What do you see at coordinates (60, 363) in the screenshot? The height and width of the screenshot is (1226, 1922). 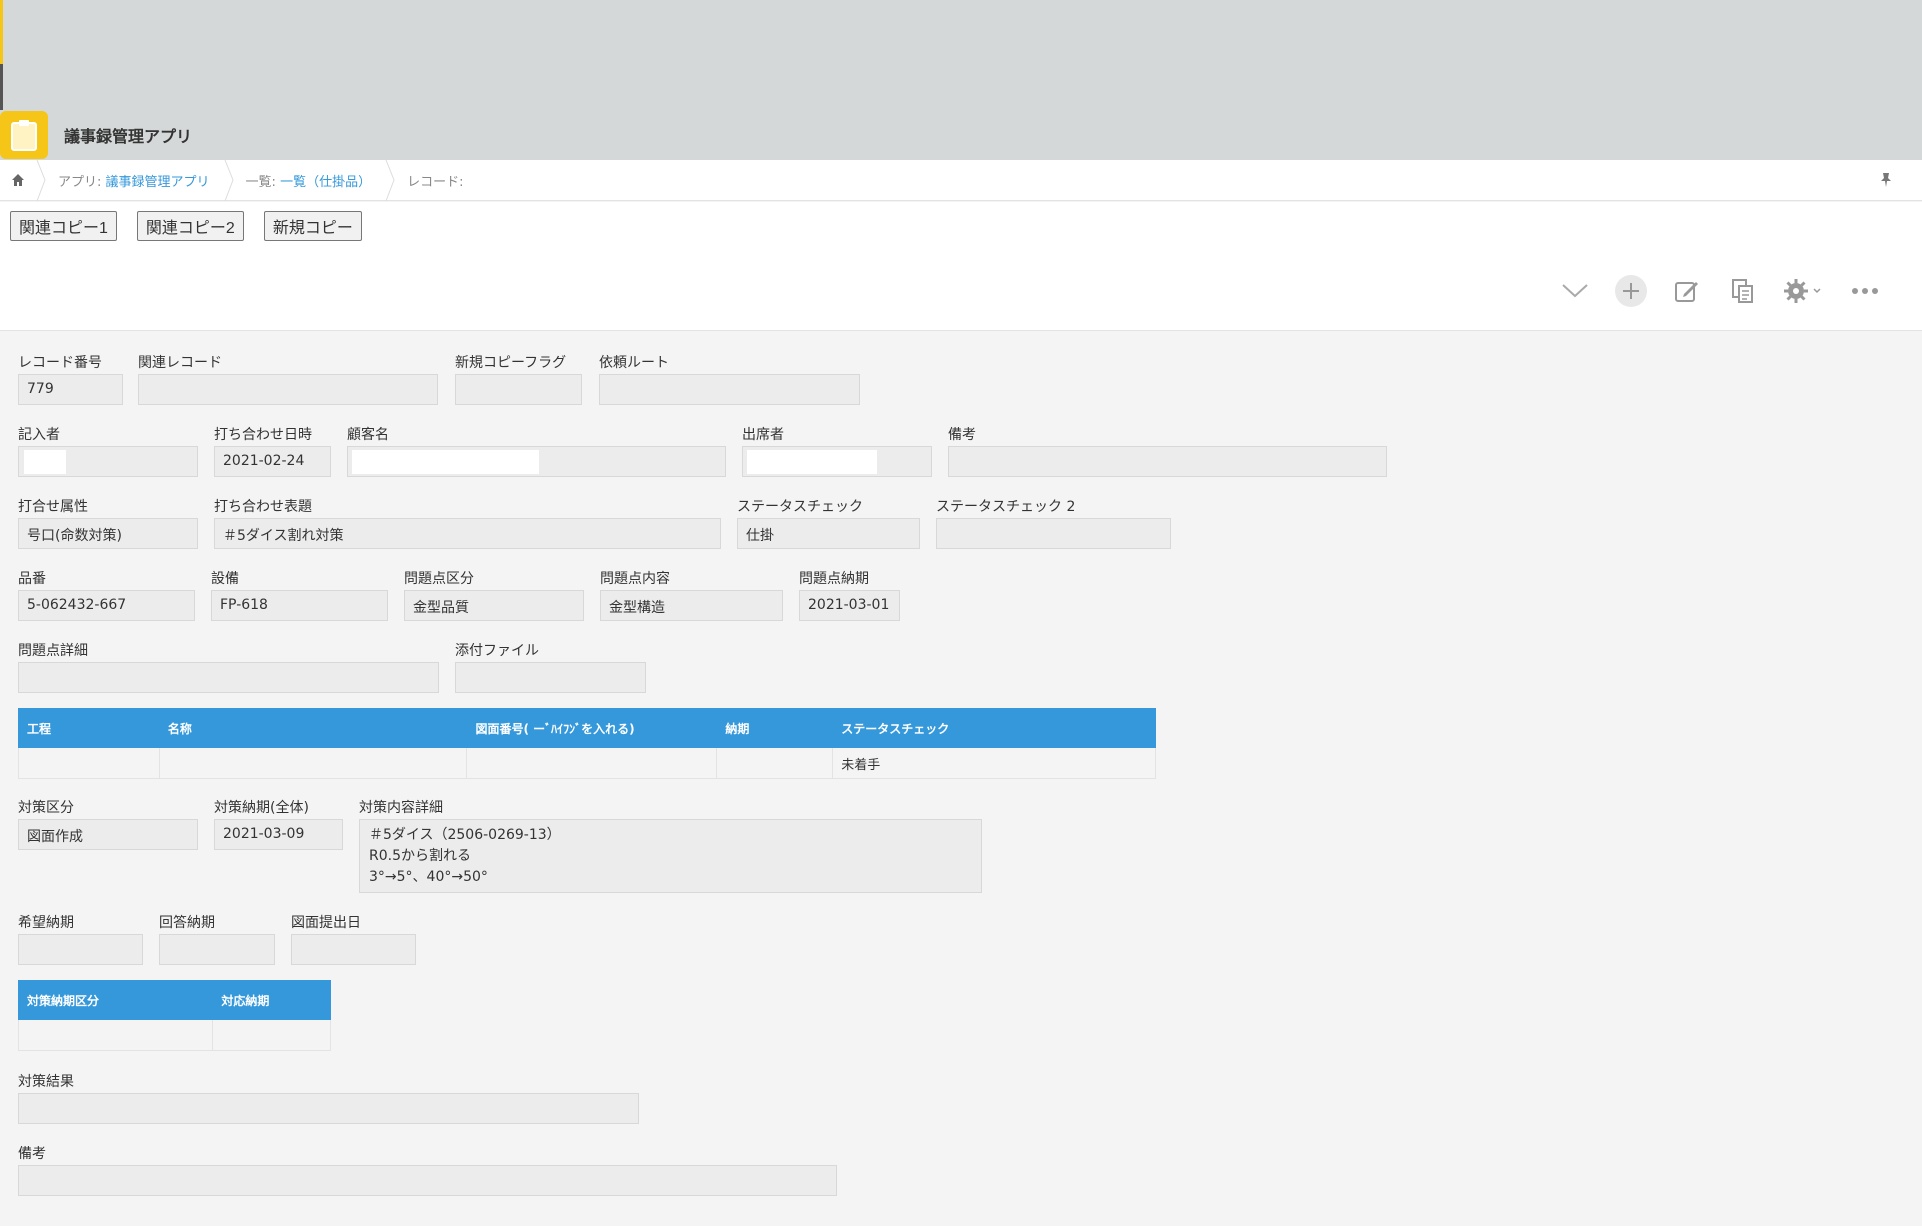 I see `field-label: レコード番号` at bounding box center [60, 363].